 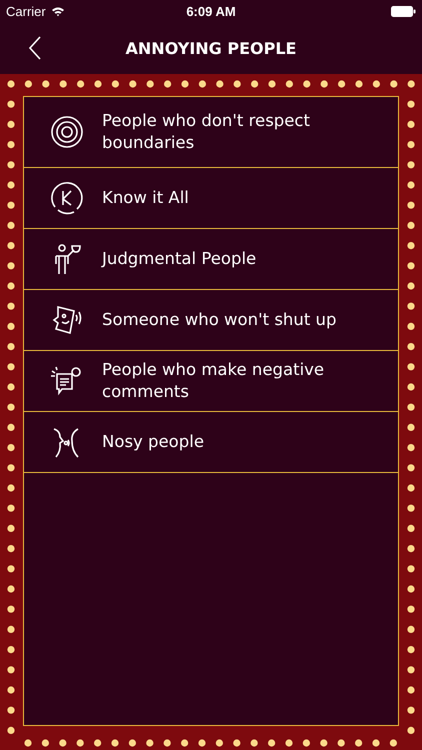 I want to click on list-item: Someone who won't shut up, so click(x=211, y=320).